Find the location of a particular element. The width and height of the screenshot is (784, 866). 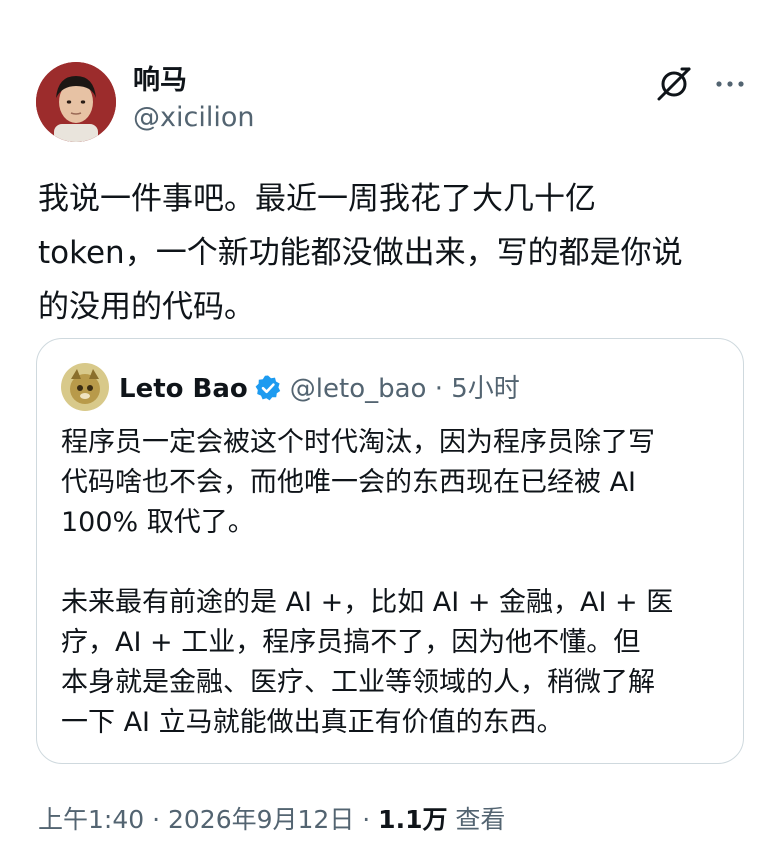

quote-author-handle: @leto_bao is located at coordinates (358, 389).